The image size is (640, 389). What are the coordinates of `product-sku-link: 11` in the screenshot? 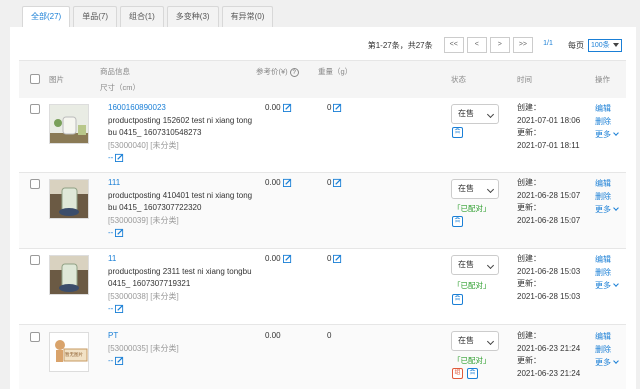 It's located at (183, 259).